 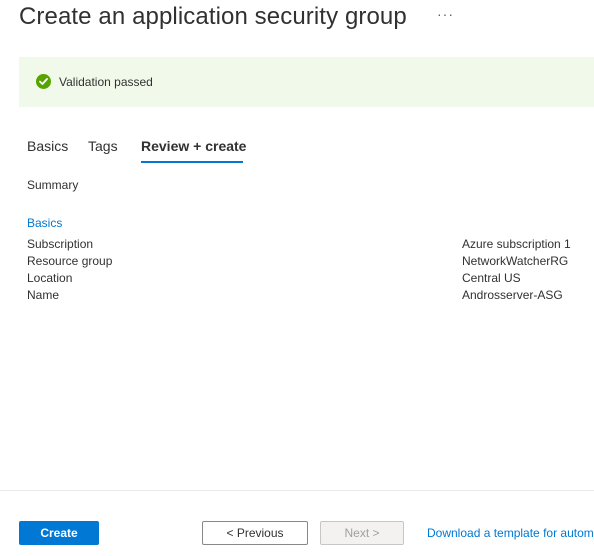 I want to click on page-title: Create an application security group, so click(x=213, y=16).